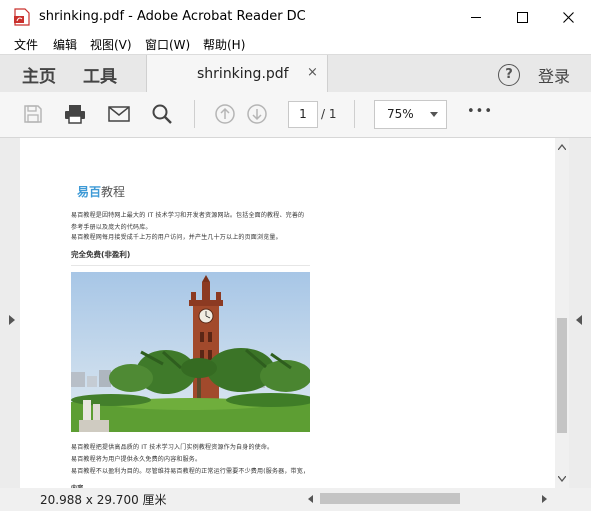 This screenshot has width=591, height=511. I want to click on toolbar: 1 / 1 75% •••, so click(295, 115).